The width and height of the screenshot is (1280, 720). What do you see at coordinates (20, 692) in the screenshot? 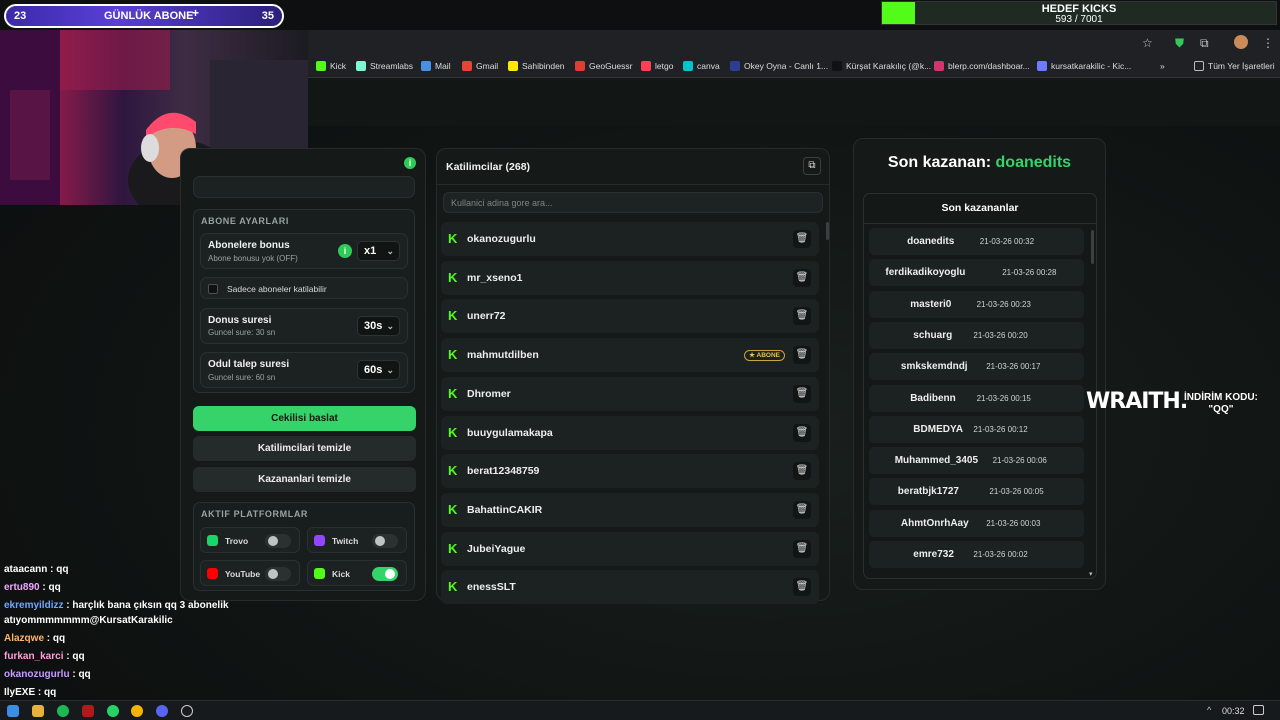
I see `chat-username: IlyEXE` at bounding box center [20, 692].